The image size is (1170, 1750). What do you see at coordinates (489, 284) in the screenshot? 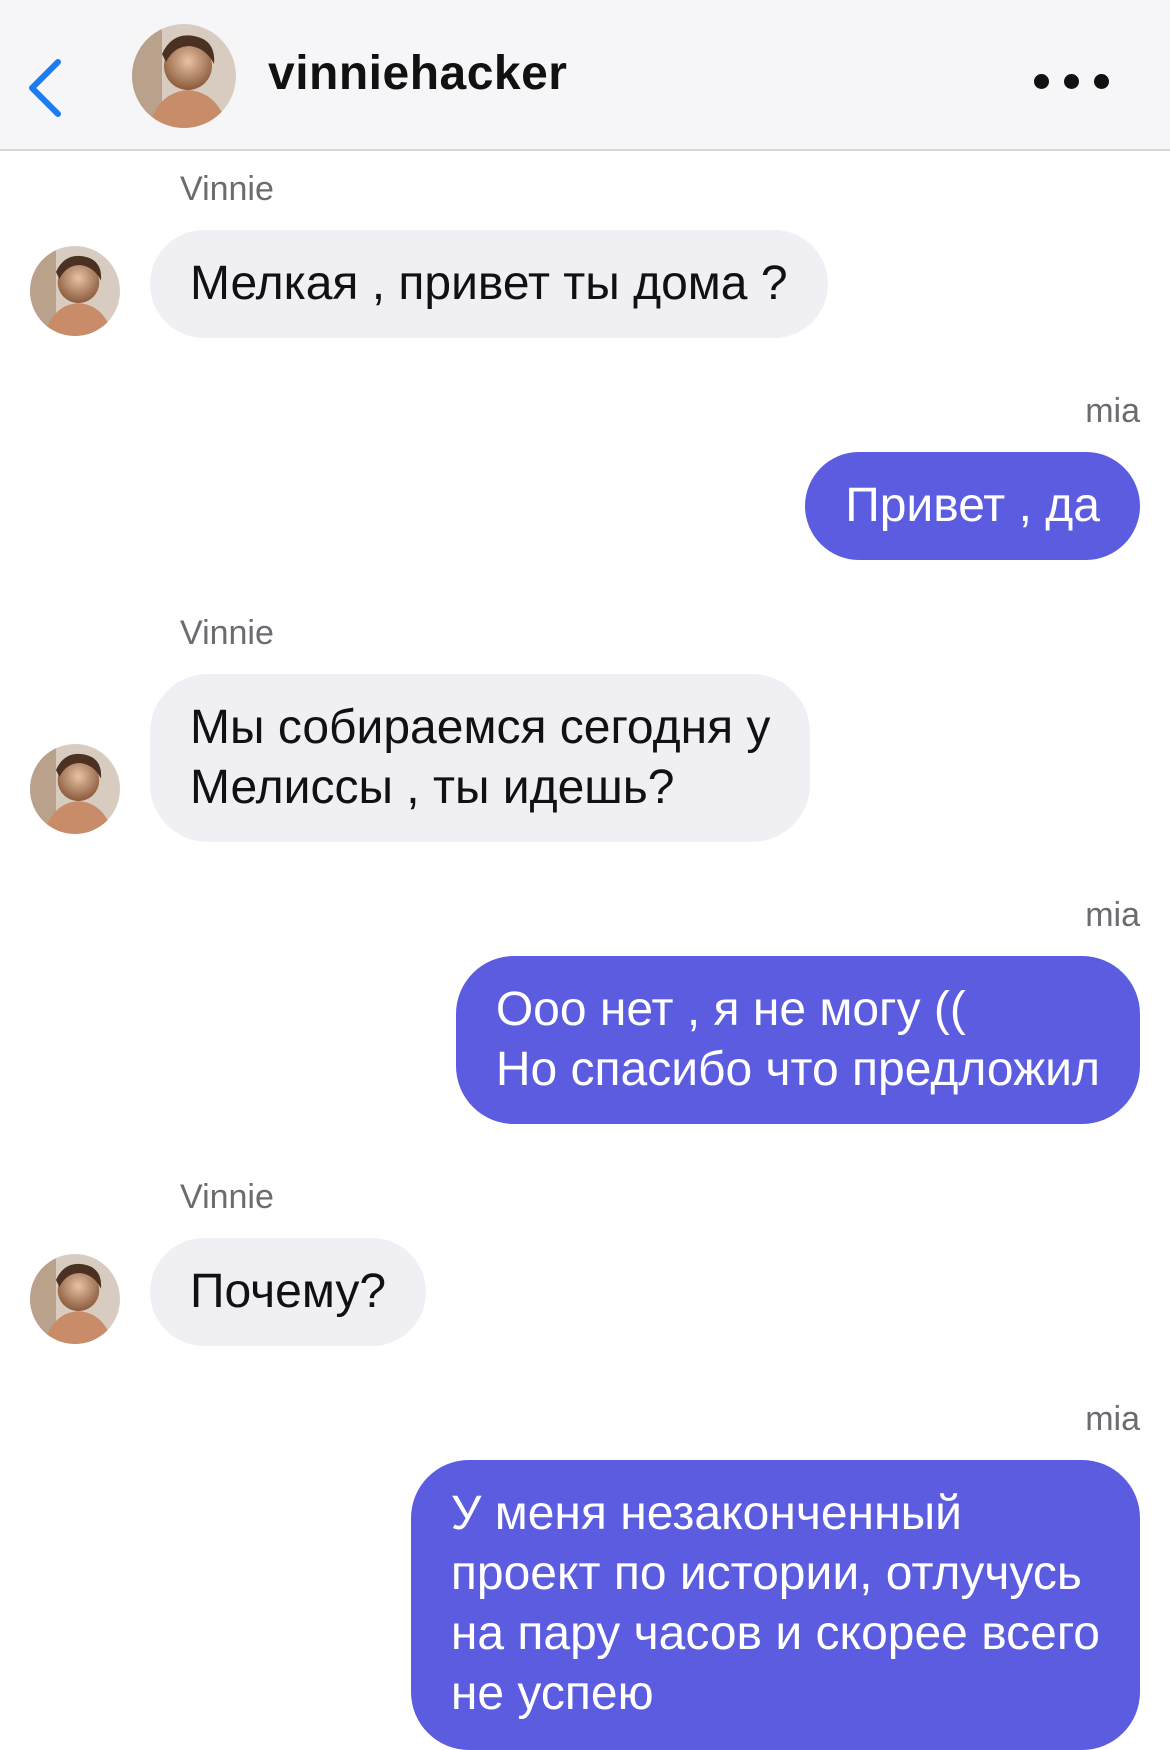
I see `incoming-message-bubble: Мелкая , привет ты дома ?` at bounding box center [489, 284].